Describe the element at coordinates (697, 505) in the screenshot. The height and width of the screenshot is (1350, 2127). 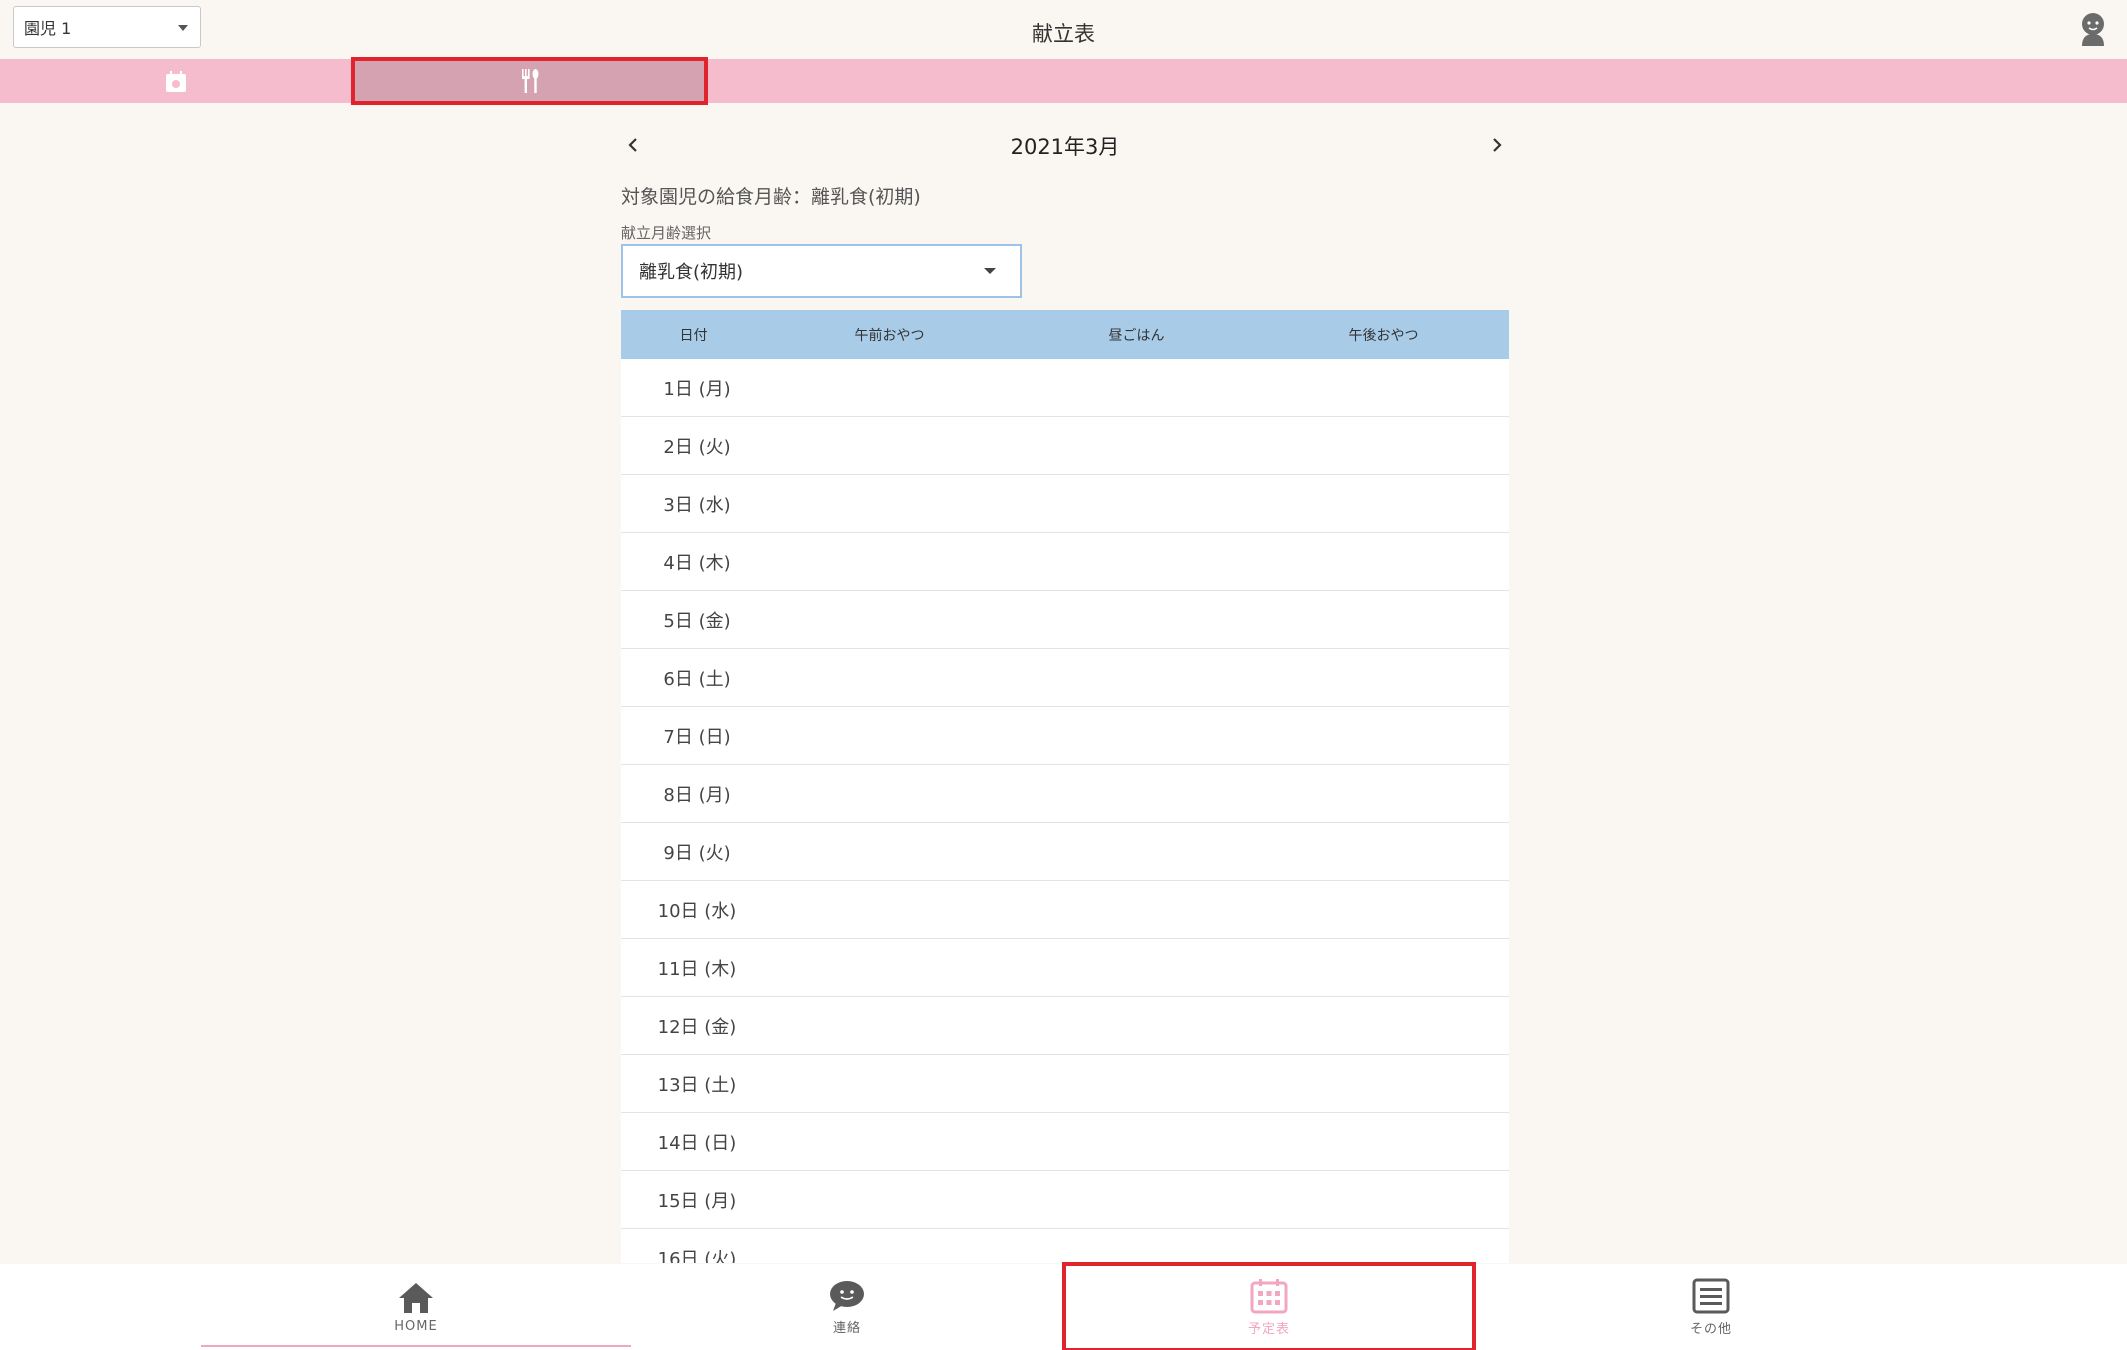
I see `row-date: 3日 (水)` at that location.